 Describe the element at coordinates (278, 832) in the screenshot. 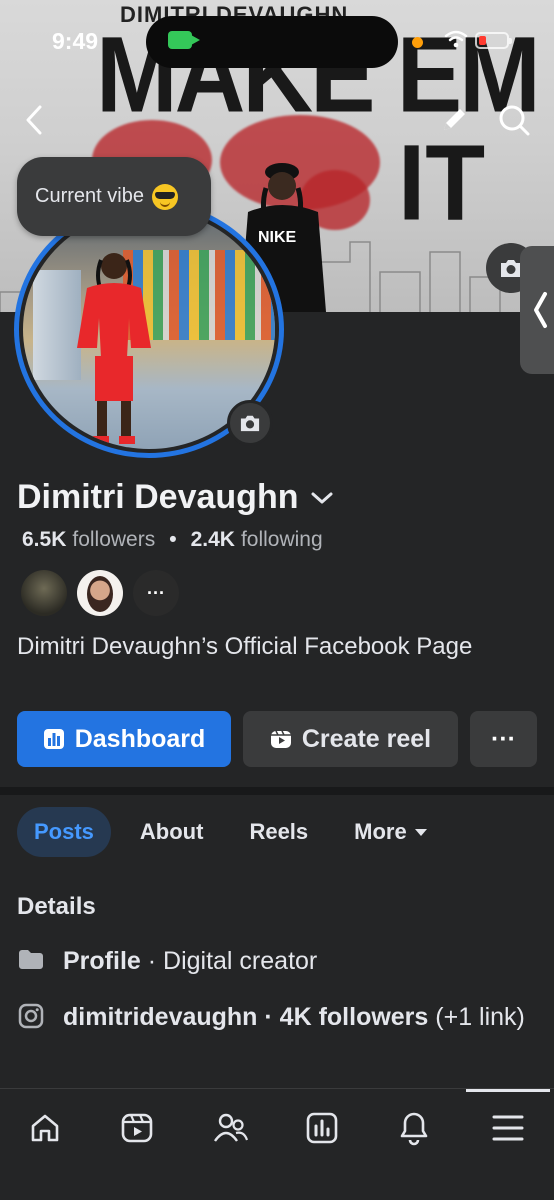

I see `tab-reels: Reels` at that location.